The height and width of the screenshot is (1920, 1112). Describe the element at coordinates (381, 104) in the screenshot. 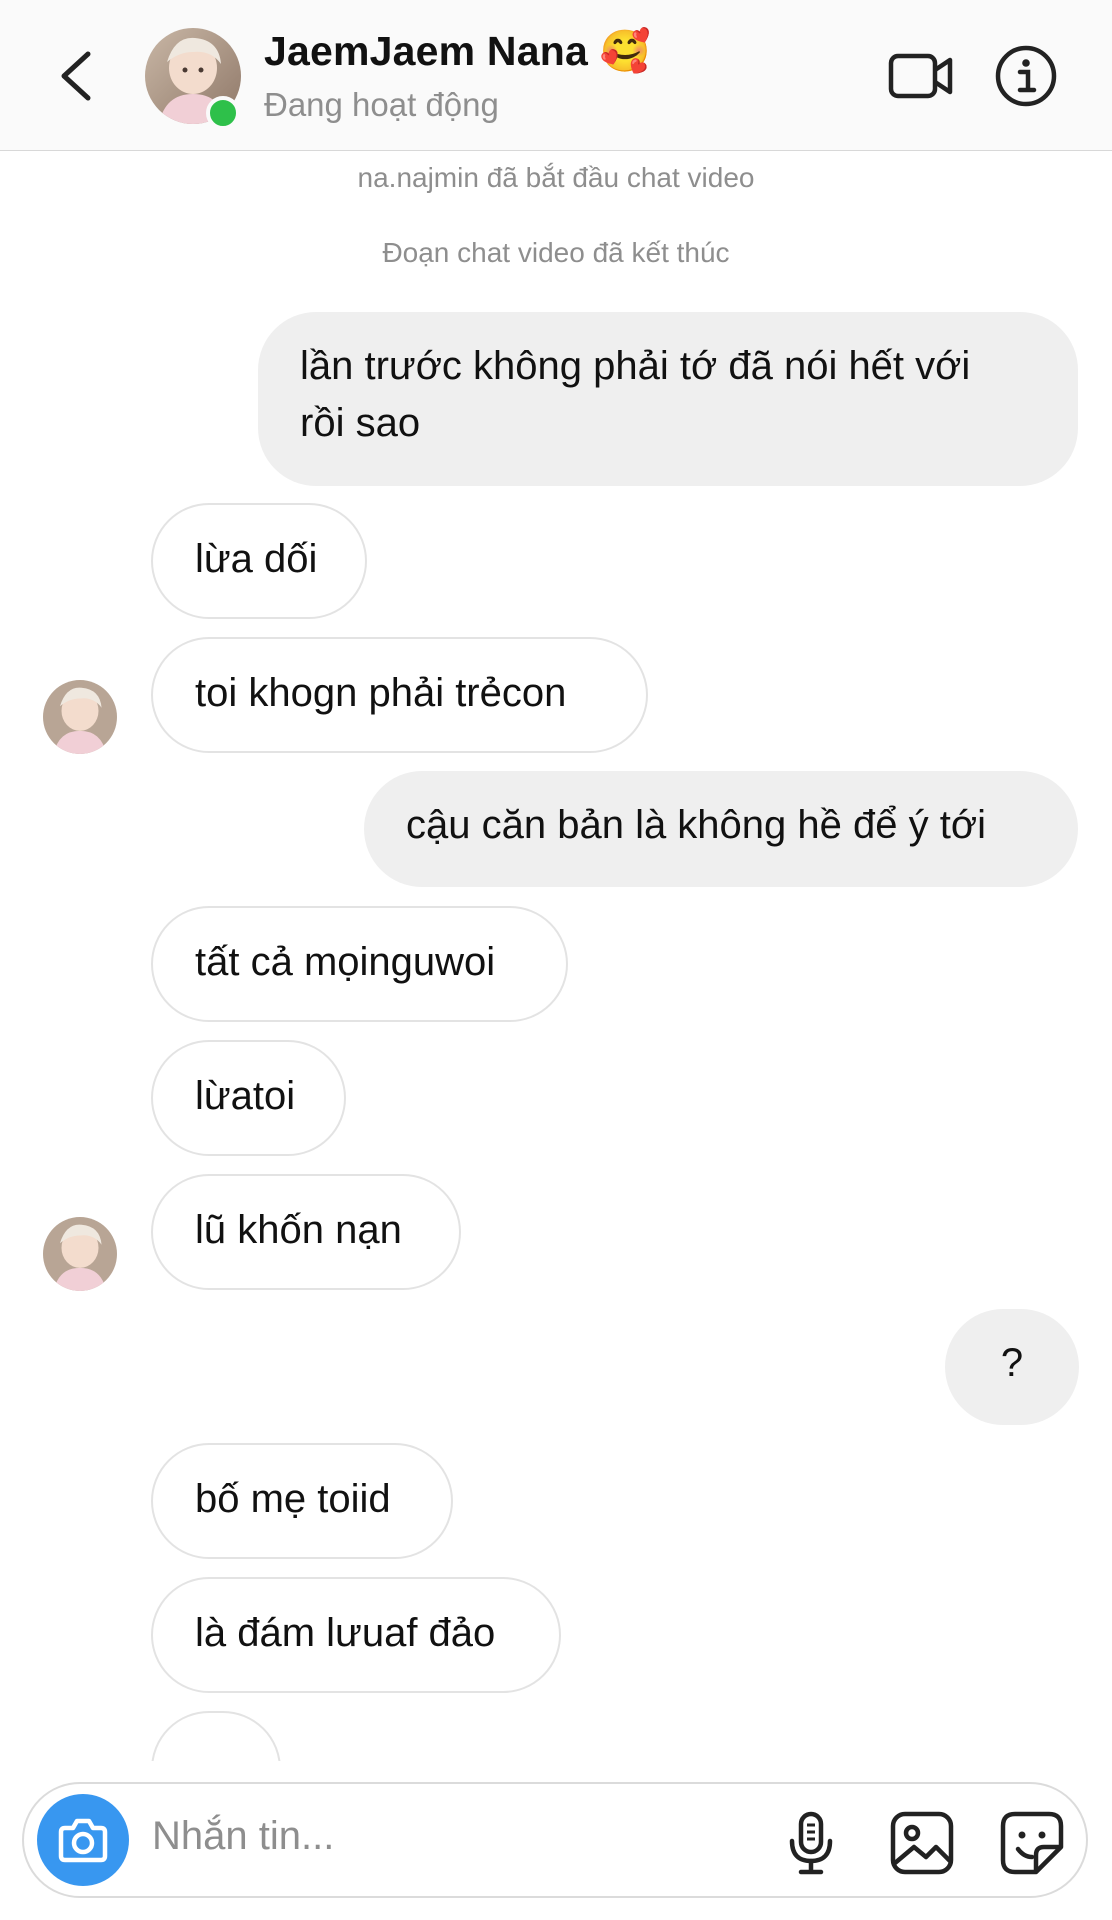

I see `activity-status: Đang hoạt động` at that location.